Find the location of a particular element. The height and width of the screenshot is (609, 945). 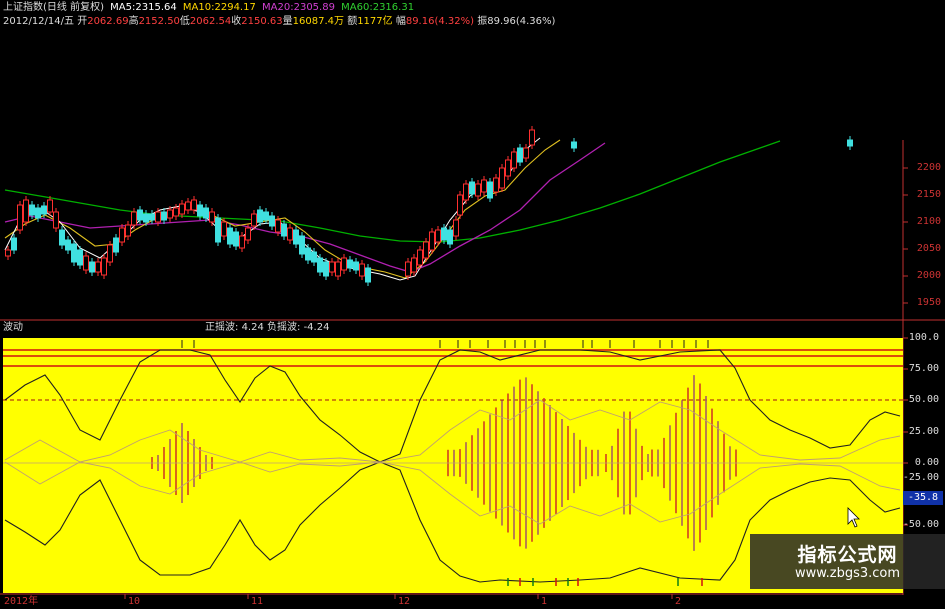

indicator-values: 正摇波: 4.24 负摇波: -4.24 is located at coordinates (267, 328).